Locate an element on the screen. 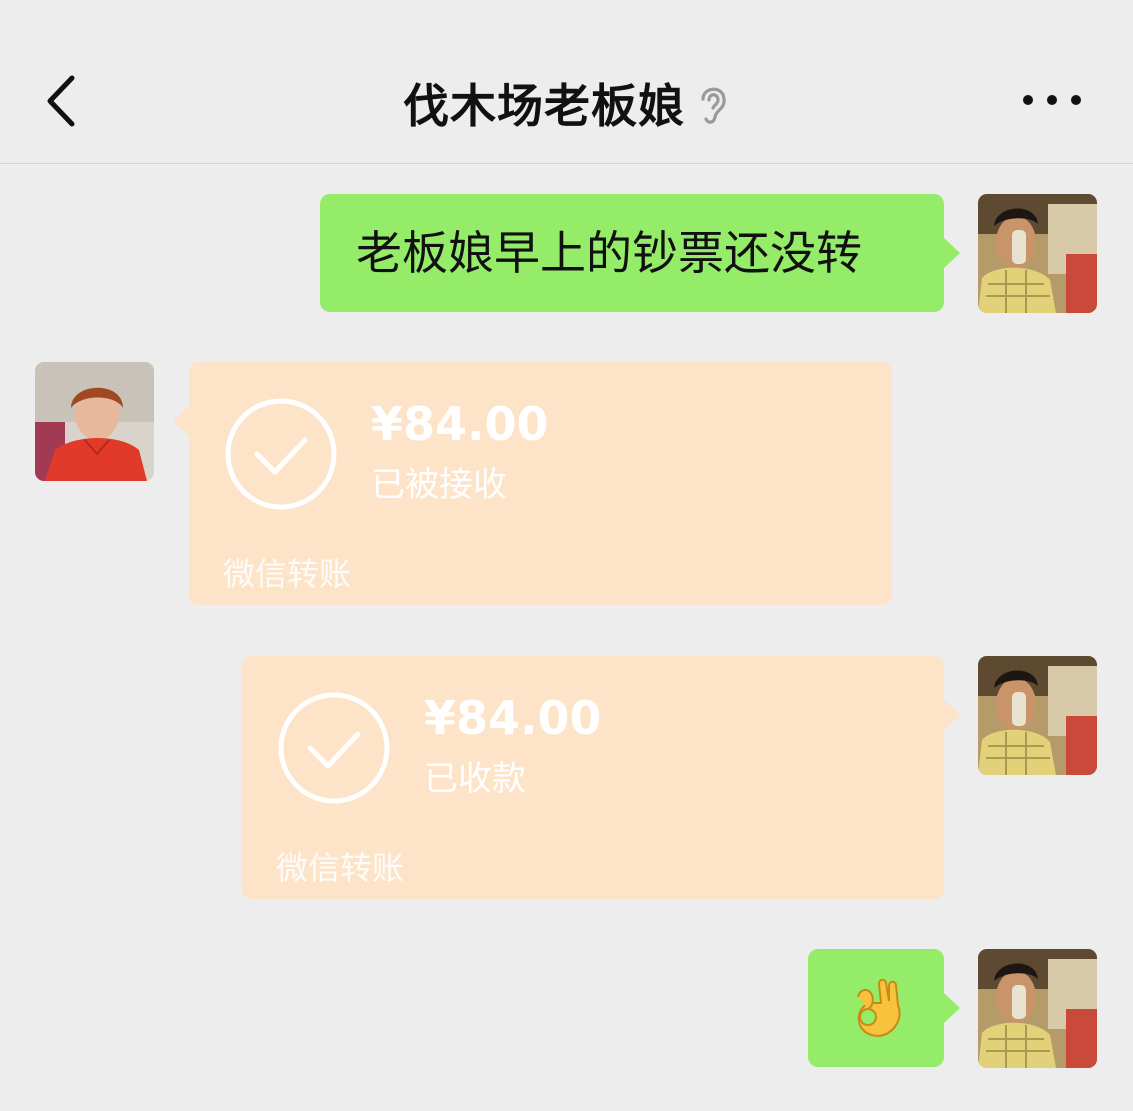 This screenshot has width=1133, height=1111. transfer-status: 已收款 is located at coordinates (475, 779).